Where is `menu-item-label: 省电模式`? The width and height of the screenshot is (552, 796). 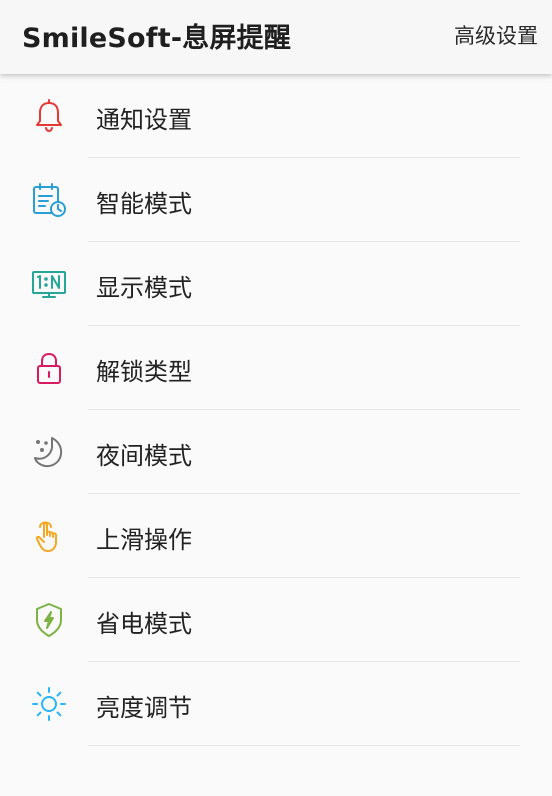 menu-item-label: 省电模式 is located at coordinates (144, 624).